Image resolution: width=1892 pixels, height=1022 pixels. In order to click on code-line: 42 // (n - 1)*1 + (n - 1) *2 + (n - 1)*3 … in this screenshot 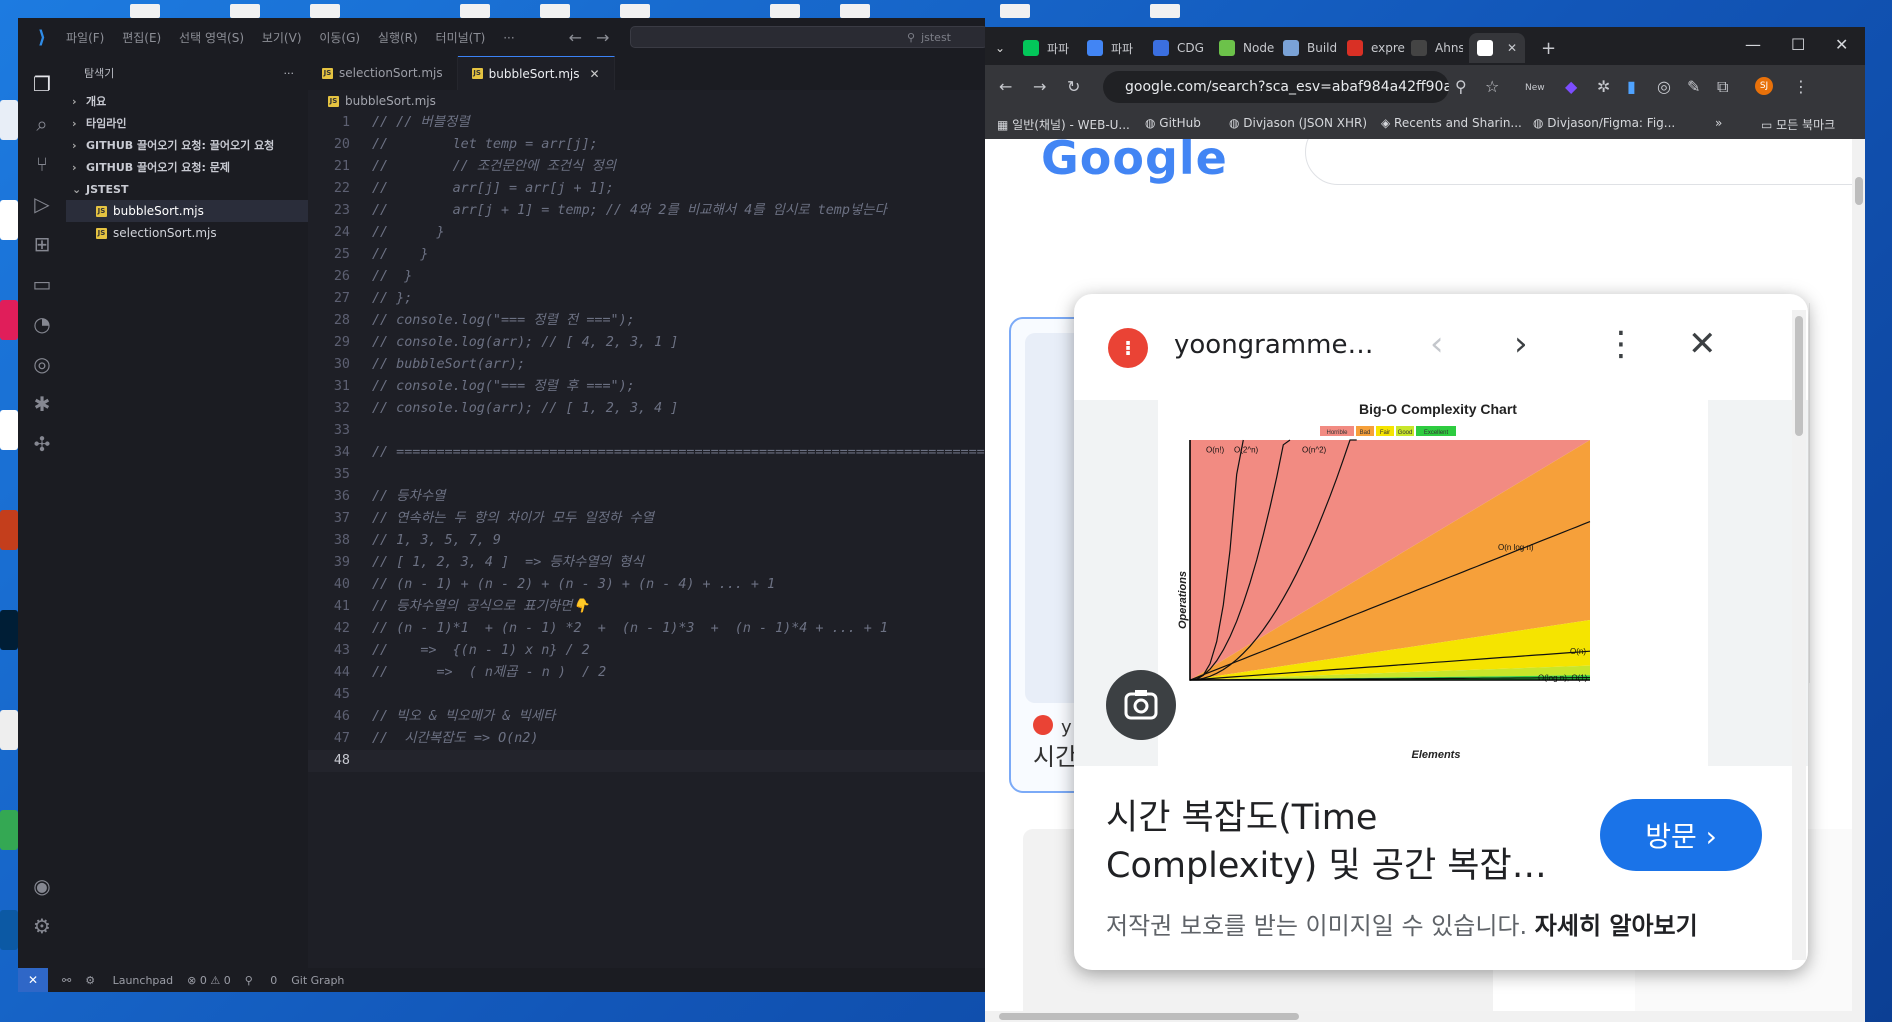, I will do `click(646, 629)`.